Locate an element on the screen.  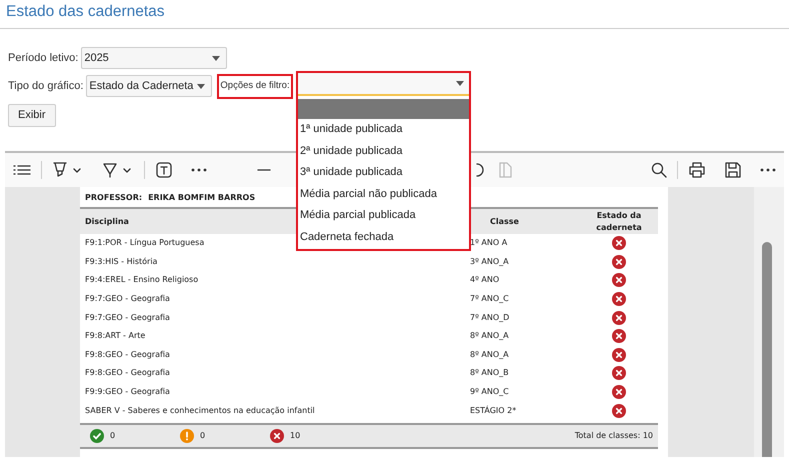
status-count: 10 is located at coordinates (295, 436).